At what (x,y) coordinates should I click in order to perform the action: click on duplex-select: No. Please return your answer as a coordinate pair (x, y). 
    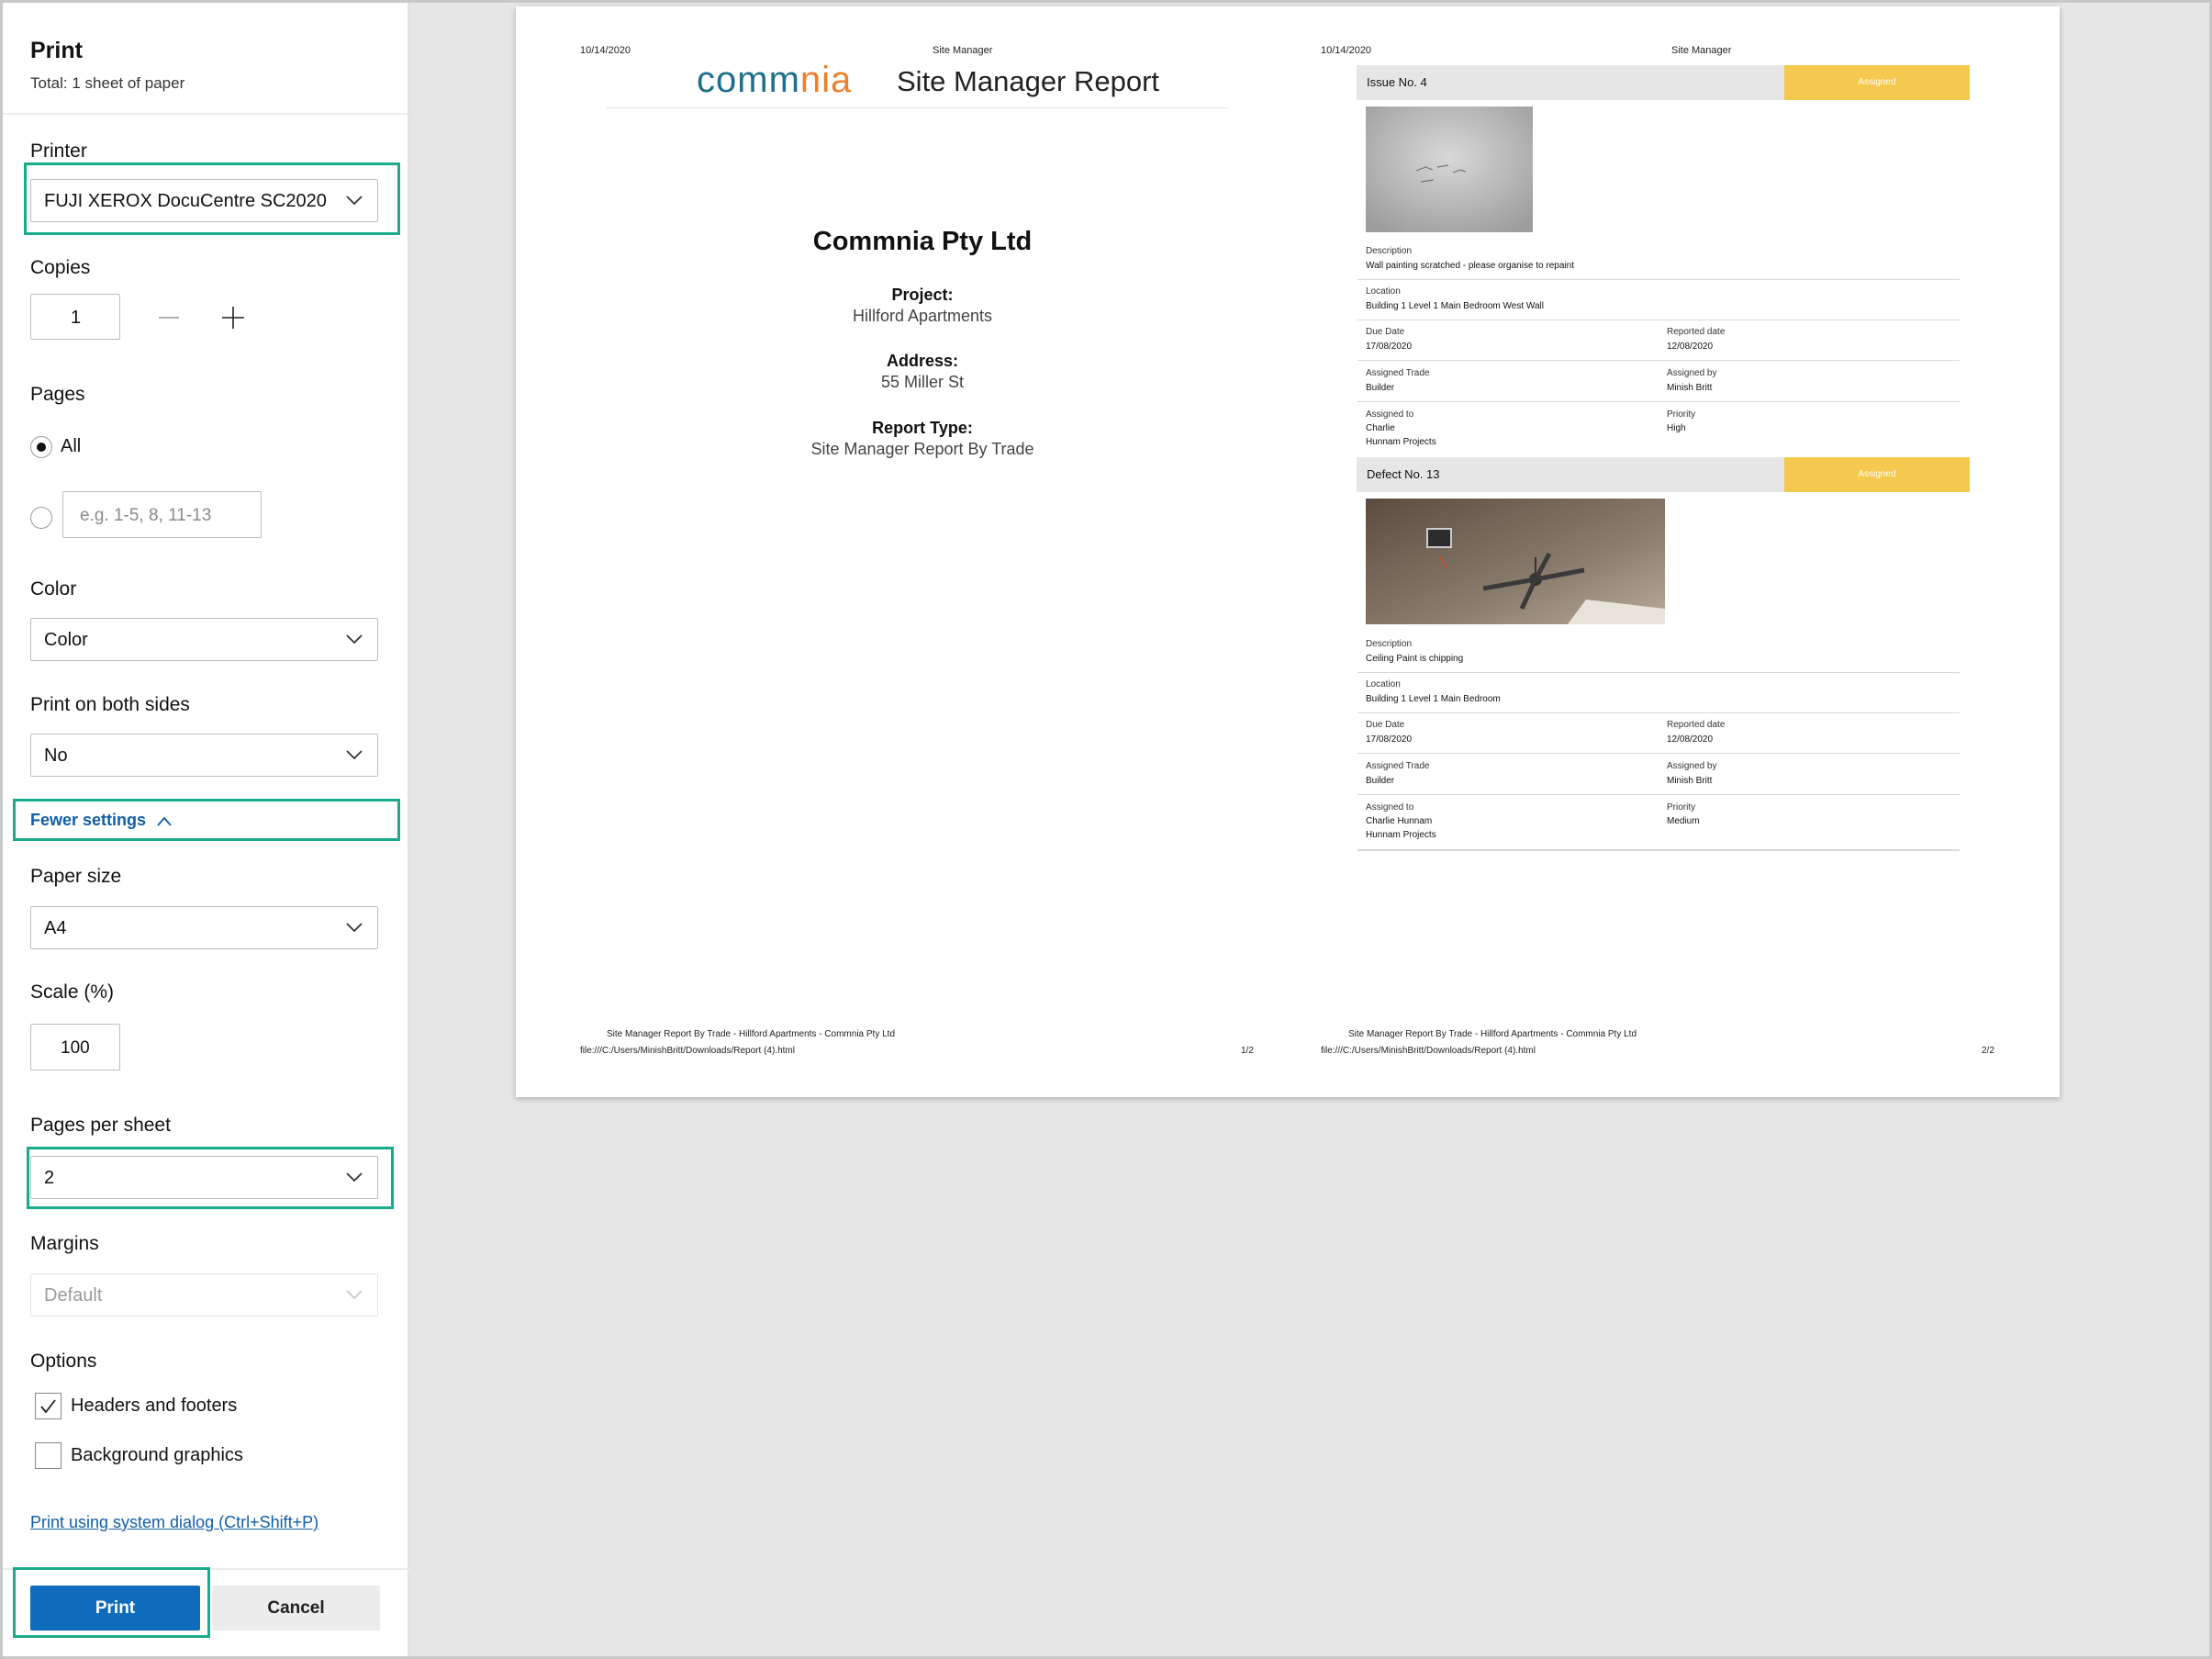
    Looking at the image, I should click on (204, 755).